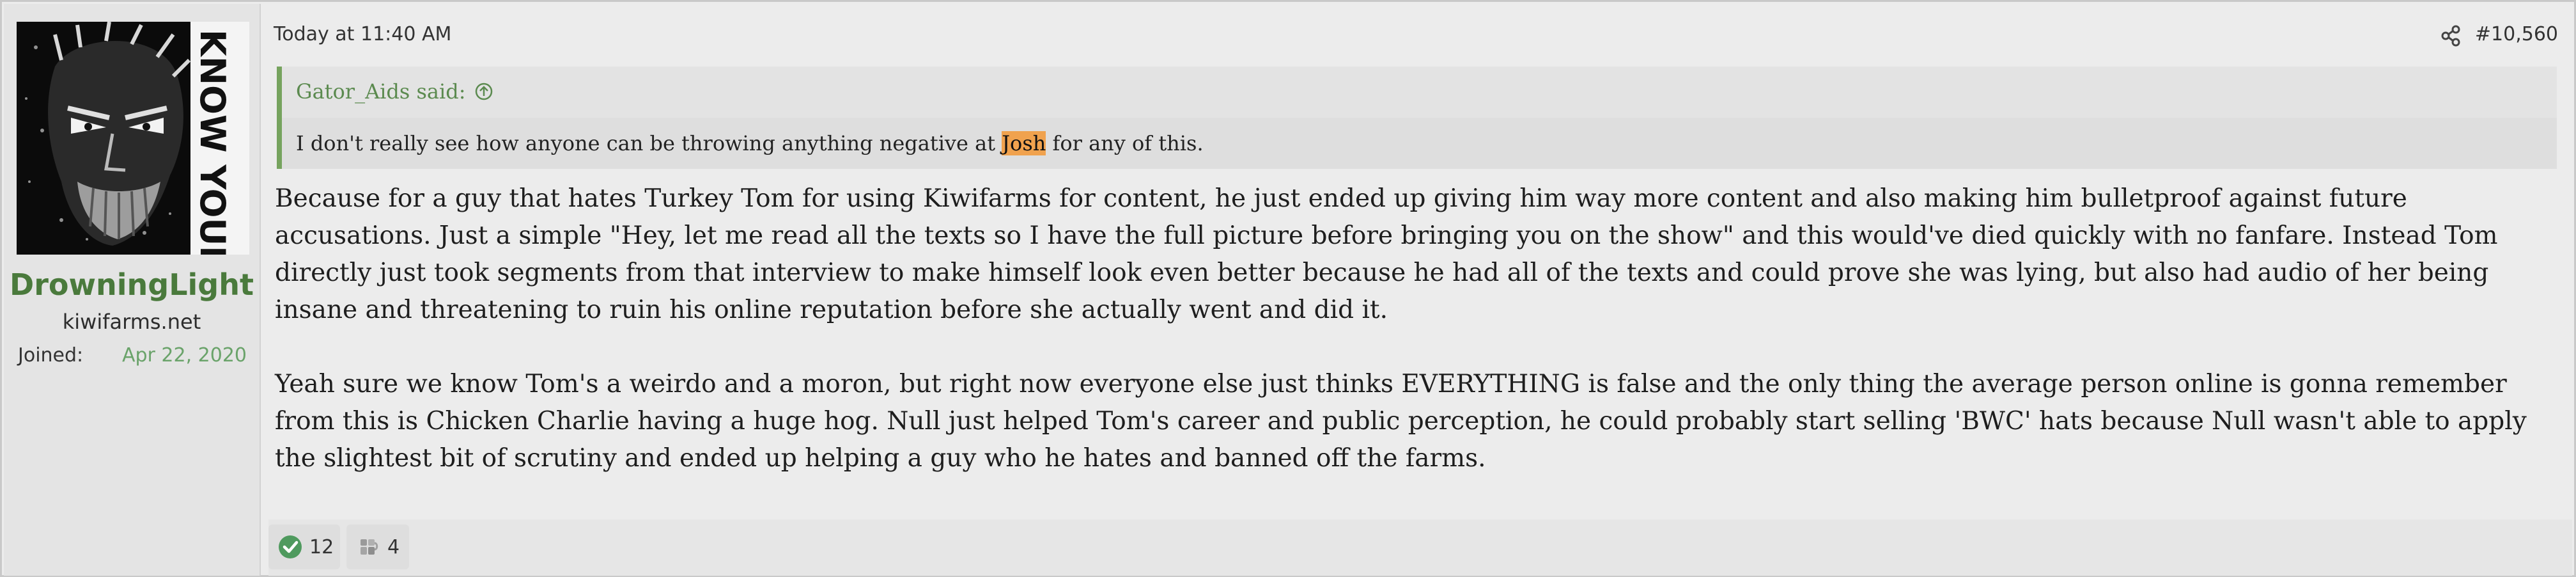  Describe the element at coordinates (131, 322) in the screenshot. I see `user-title: kiwifarms.net` at that location.